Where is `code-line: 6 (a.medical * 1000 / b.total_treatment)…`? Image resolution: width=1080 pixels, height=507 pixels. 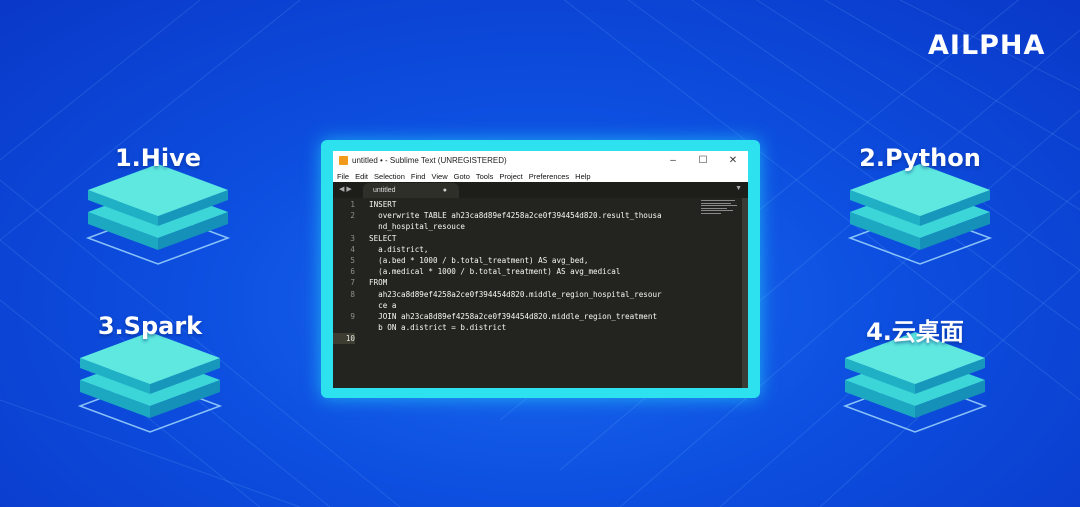 code-line: 6 (a.medical * 1000 / b.total_treatment)… is located at coordinates (518, 271).